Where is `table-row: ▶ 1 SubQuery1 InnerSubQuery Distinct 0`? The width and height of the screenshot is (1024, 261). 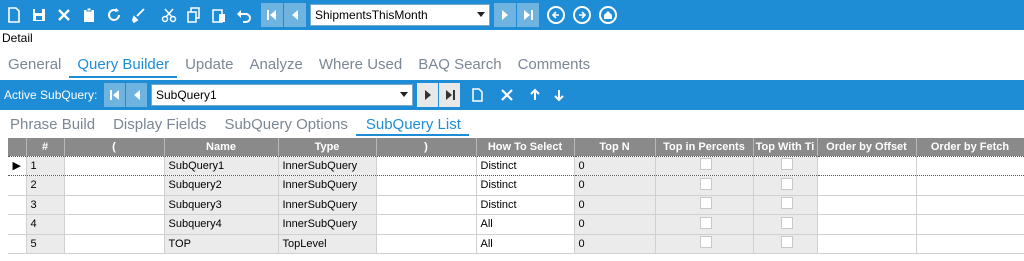
table-row: ▶ 1 SubQuery1 InnerSubQuery Distinct 0 is located at coordinates (516, 165).